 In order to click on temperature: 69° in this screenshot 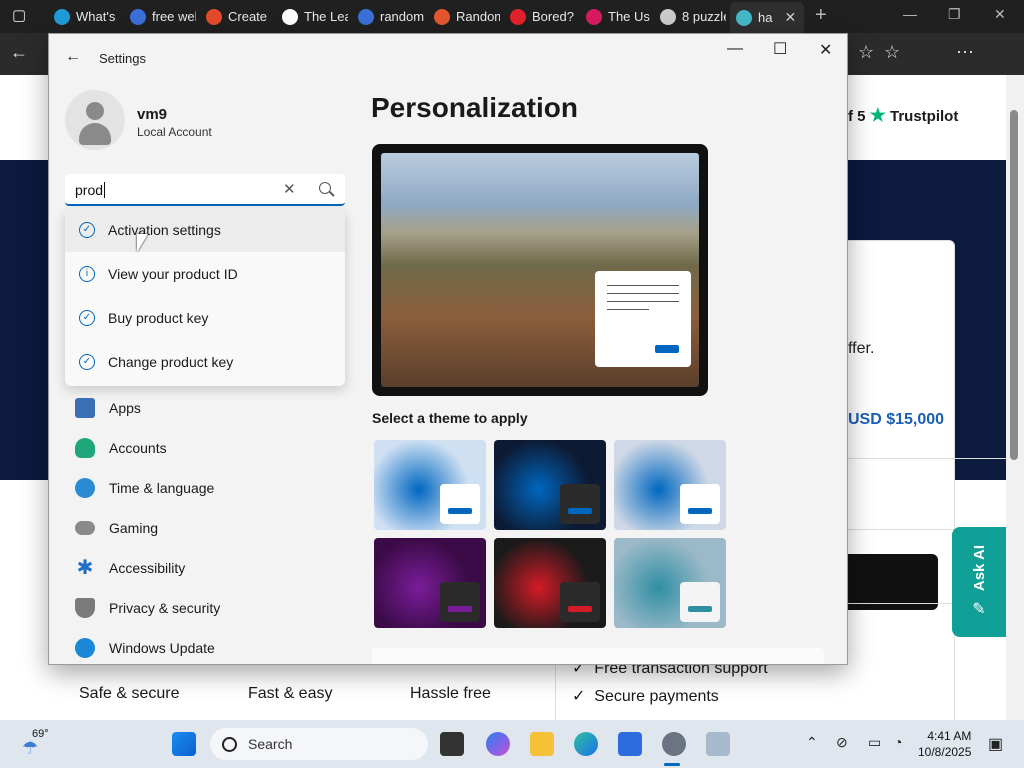, I will do `click(40, 734)`.